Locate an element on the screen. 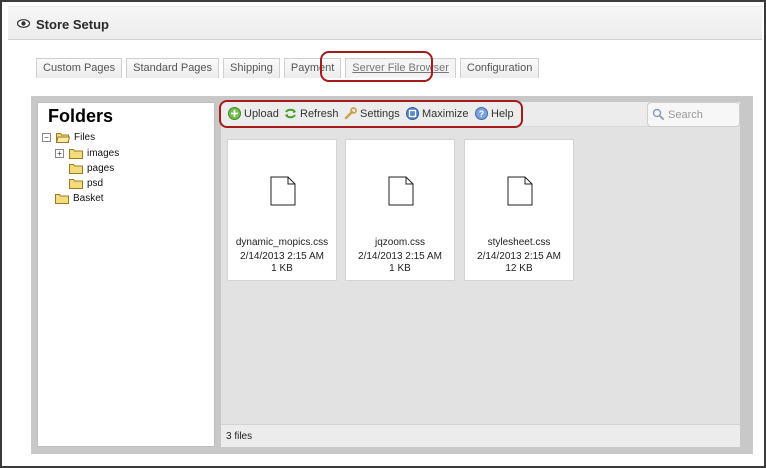 This screenshot has width=766, height=468. tab-standard-pages: Standard Pages is located at coordinates (173, 68).